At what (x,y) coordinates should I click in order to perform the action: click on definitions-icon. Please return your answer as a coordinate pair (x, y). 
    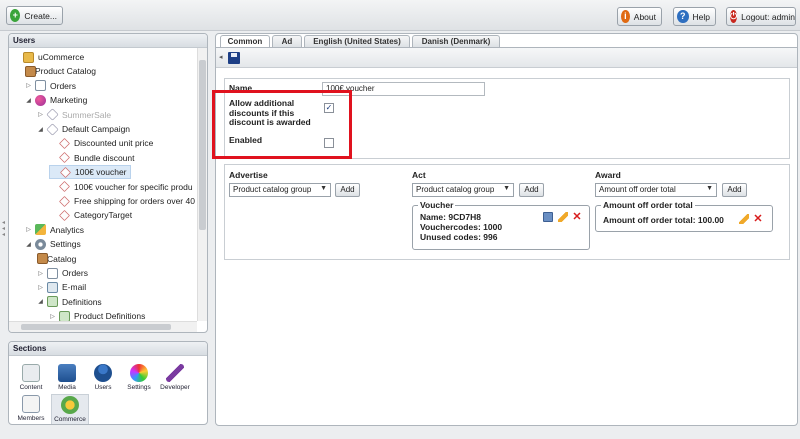
    Looking at the image, I should click on (52, 302).